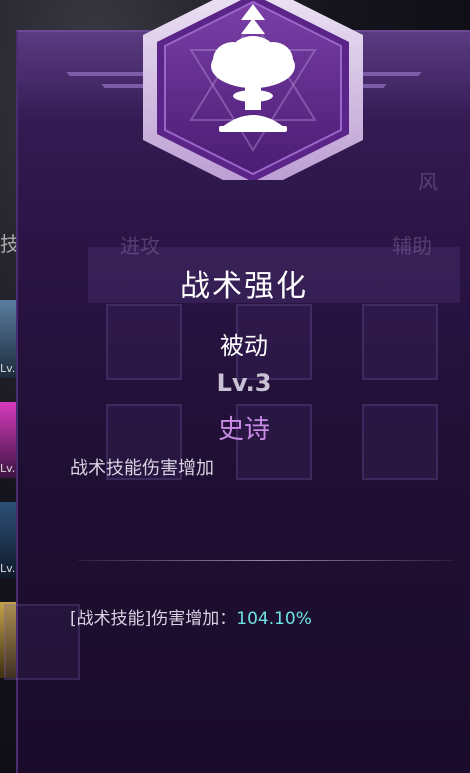  What do you see at coordinates (274, 619) in the screenshot?
I see `stat-value: 104.10%` at bounding box center [274, 619].